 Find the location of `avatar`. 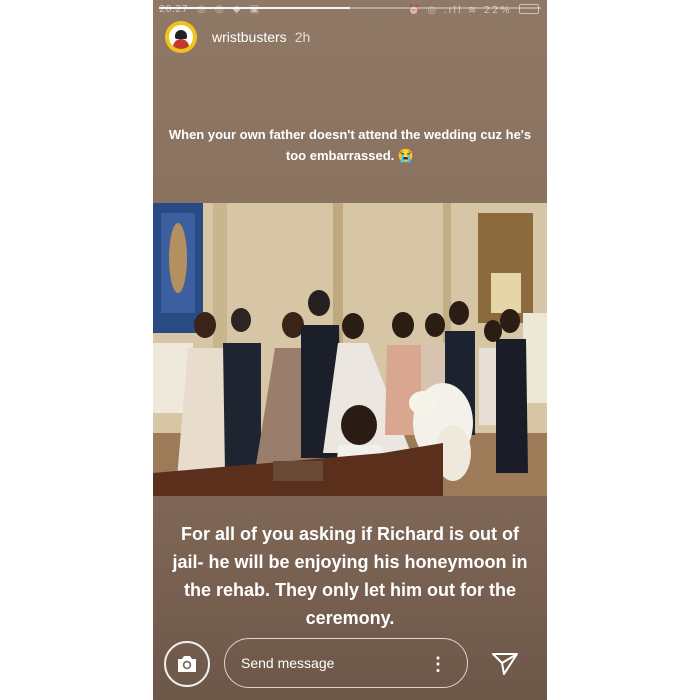

avatar is located at coordinates (181, 37).